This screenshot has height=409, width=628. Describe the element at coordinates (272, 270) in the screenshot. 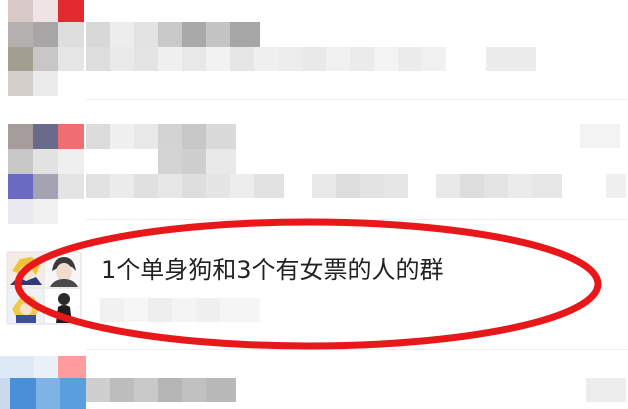

I see `group-chat-title: 1个单身狗和3个有女票的人的群` at that location.